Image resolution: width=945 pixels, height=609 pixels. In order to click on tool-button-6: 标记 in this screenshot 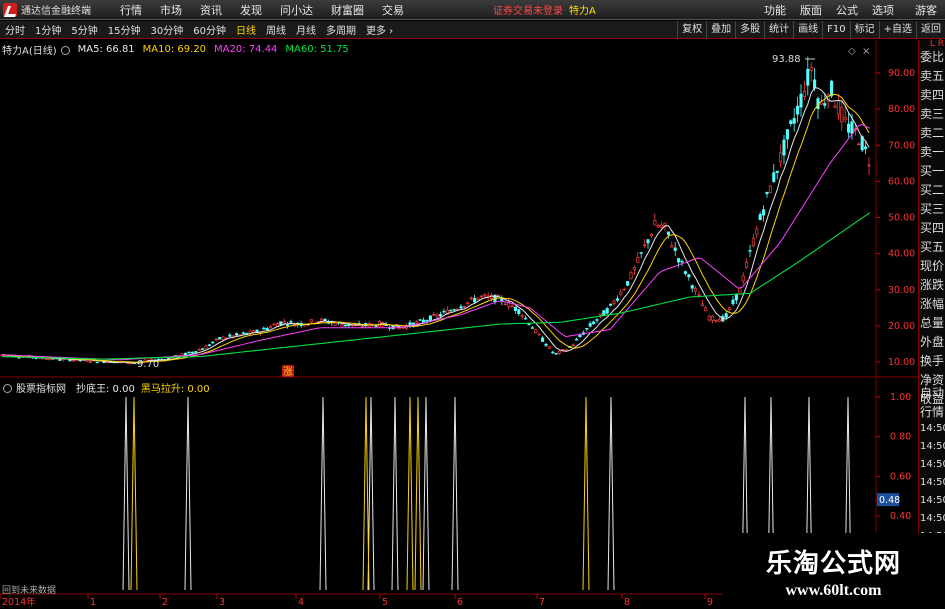, I will do `click(864, 30)`.